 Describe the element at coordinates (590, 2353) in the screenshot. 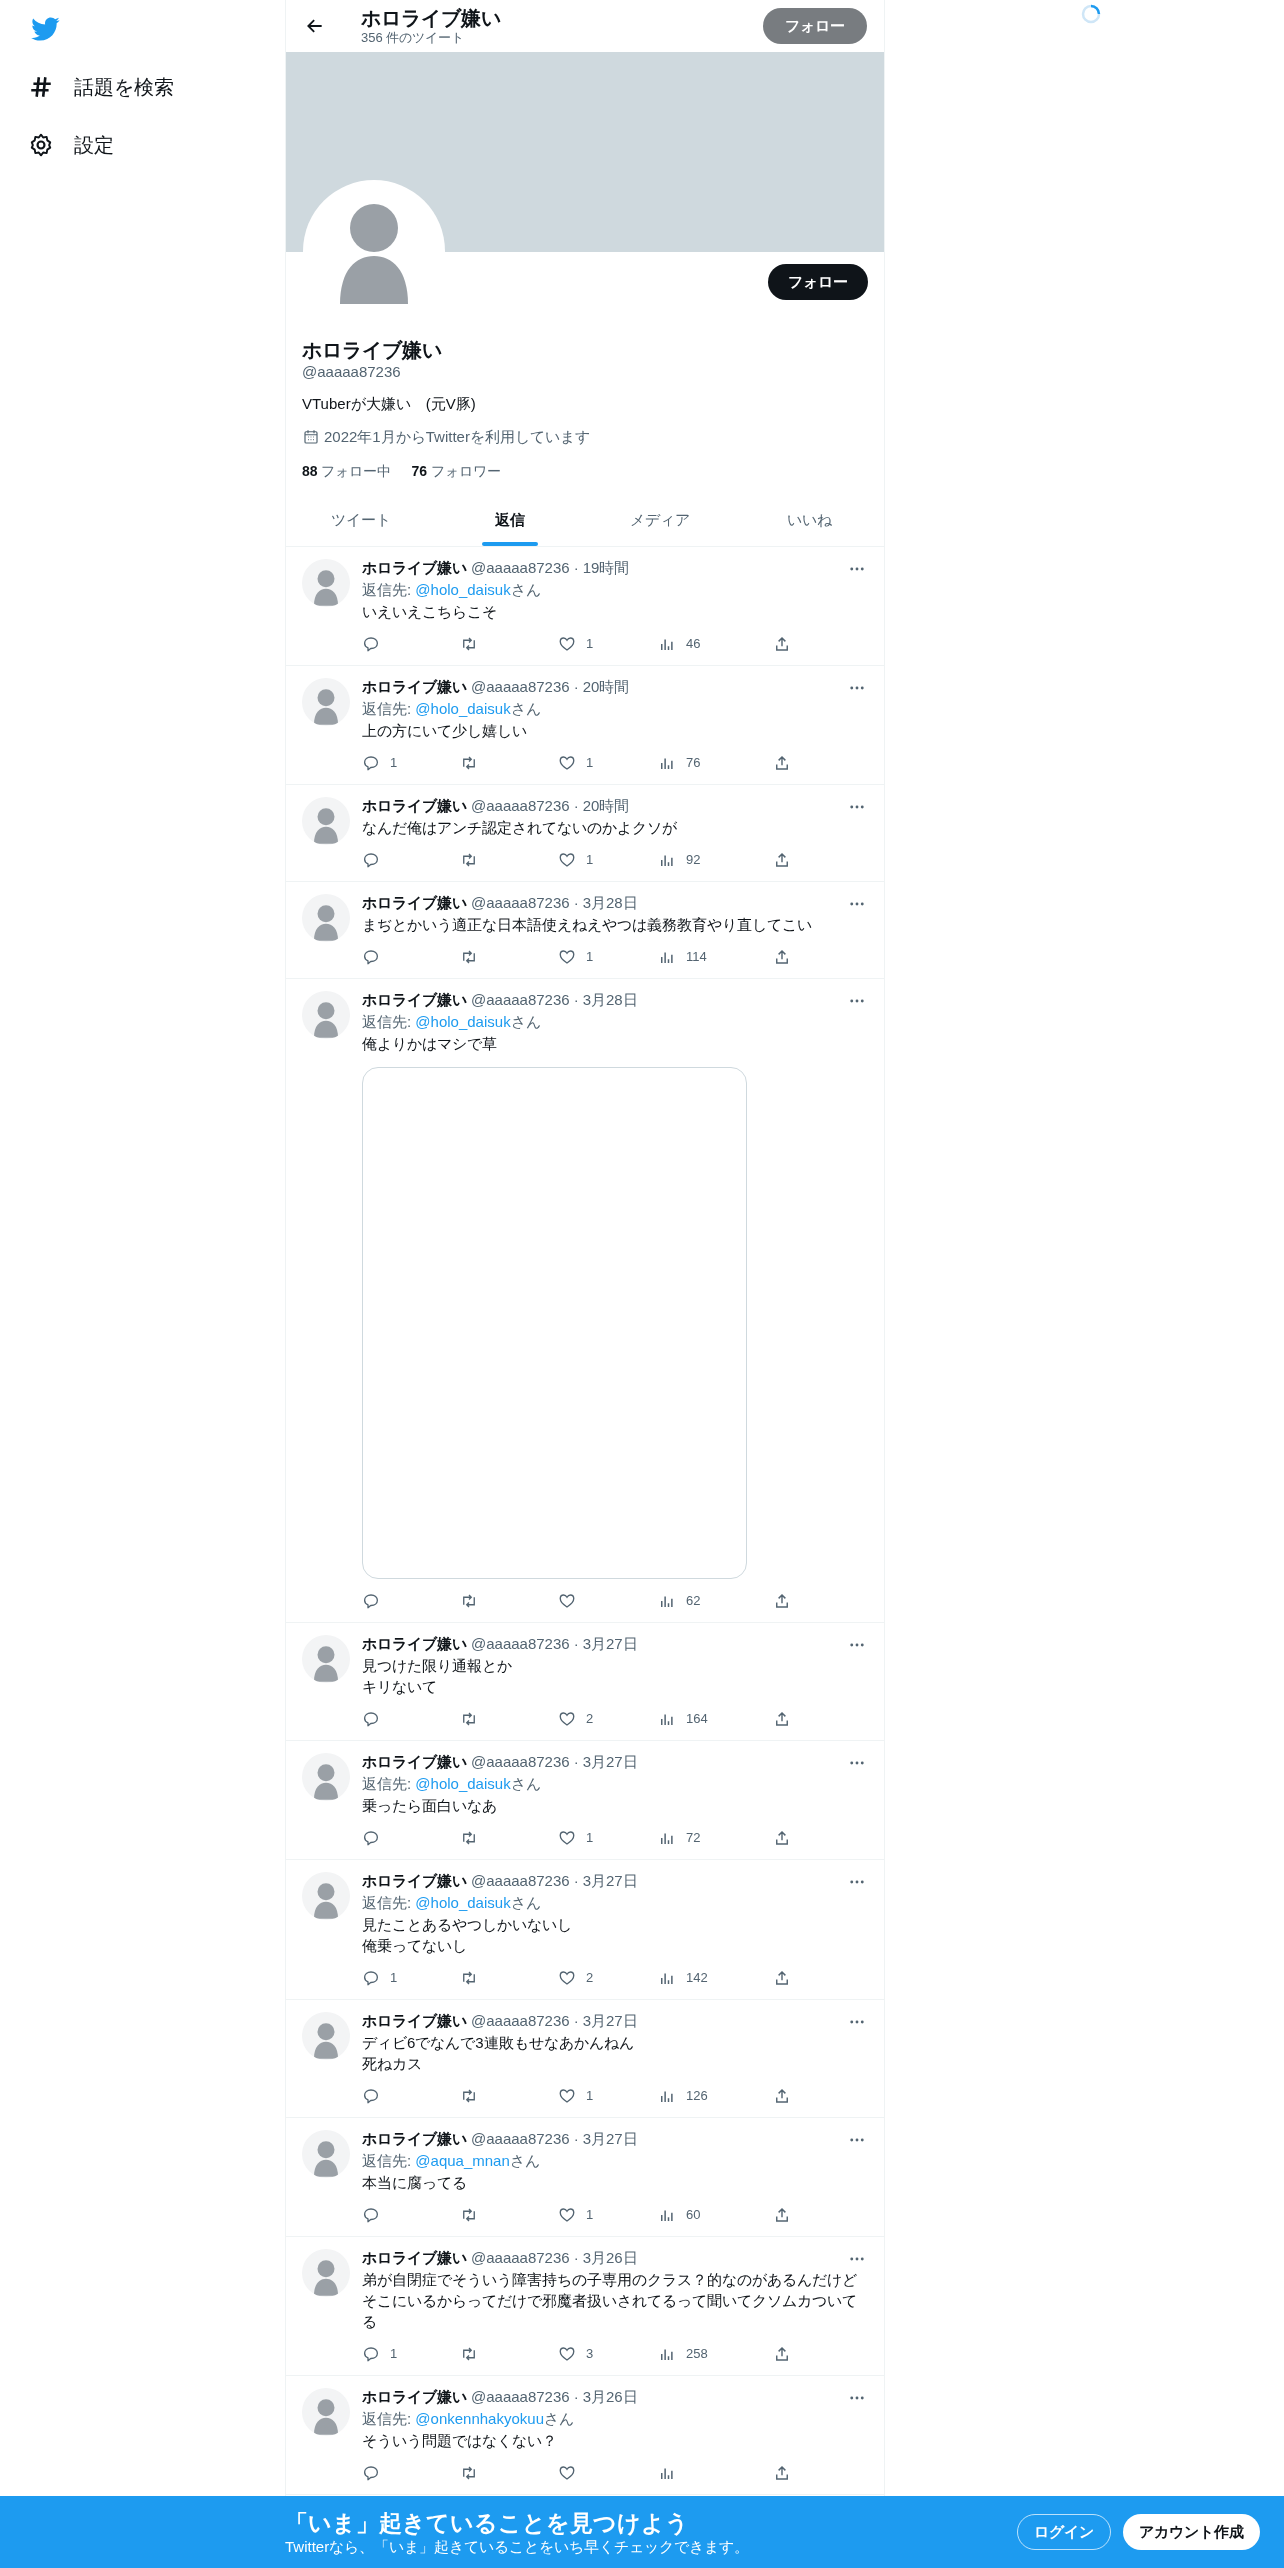

I see `like-count: 3` at that location.